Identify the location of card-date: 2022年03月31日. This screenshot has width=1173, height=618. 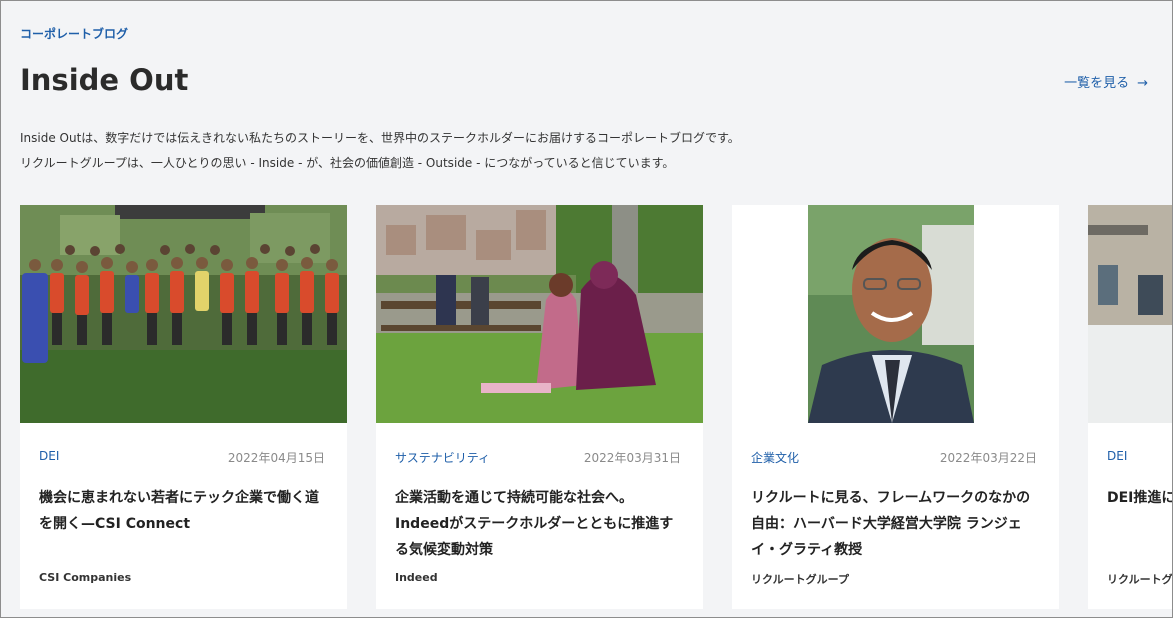
(632, 458).